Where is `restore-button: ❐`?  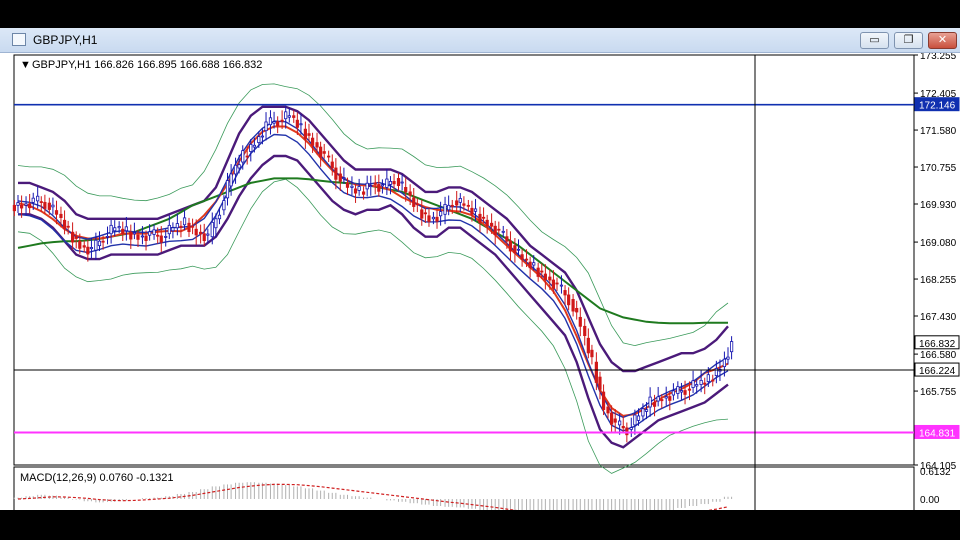
restore-button: ❐ is located at coordinates (908, 40).